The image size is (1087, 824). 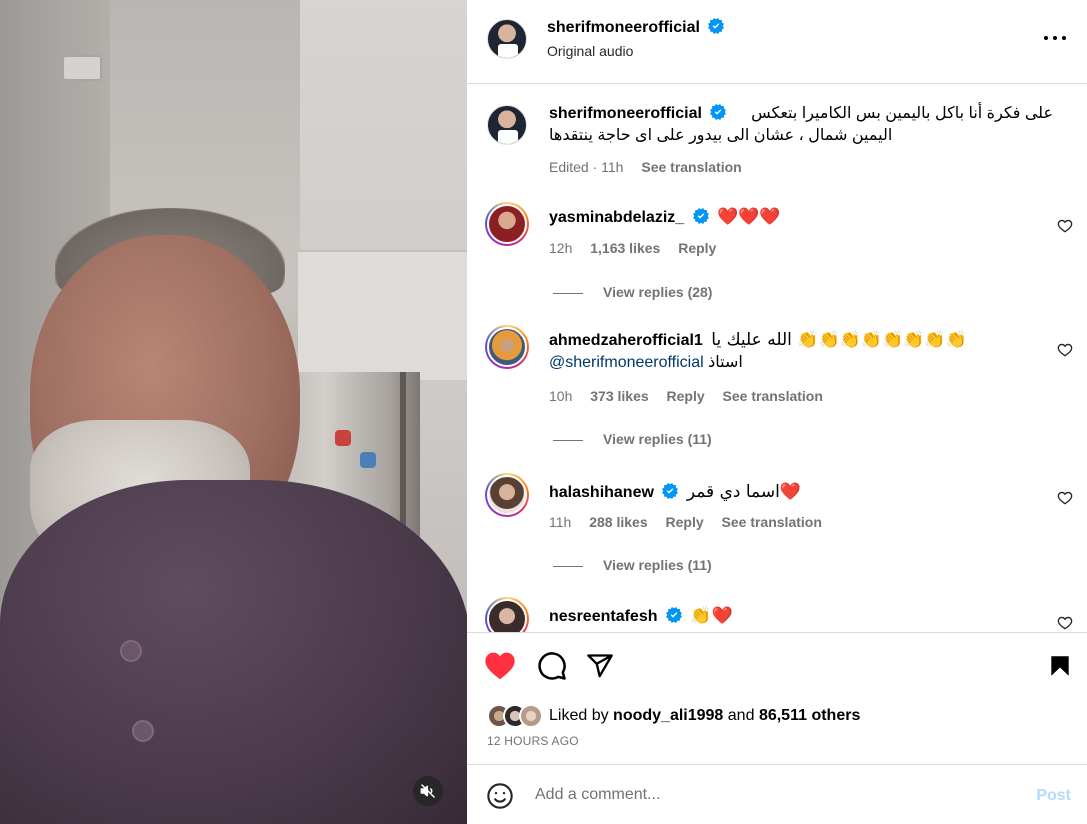 I want to click on author-info: sherifmoneerofficial Original audio, so click(x=636, y=38).